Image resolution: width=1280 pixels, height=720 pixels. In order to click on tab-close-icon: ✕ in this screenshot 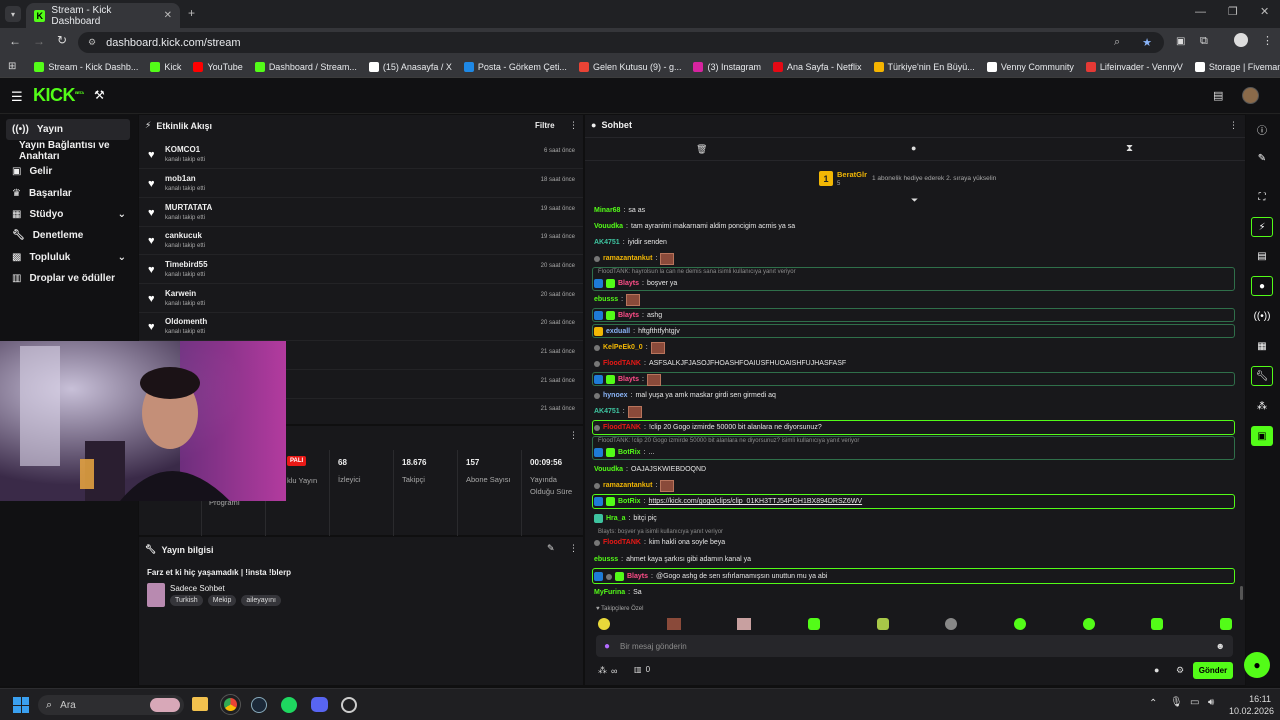, I will do `click(168, 15)`.